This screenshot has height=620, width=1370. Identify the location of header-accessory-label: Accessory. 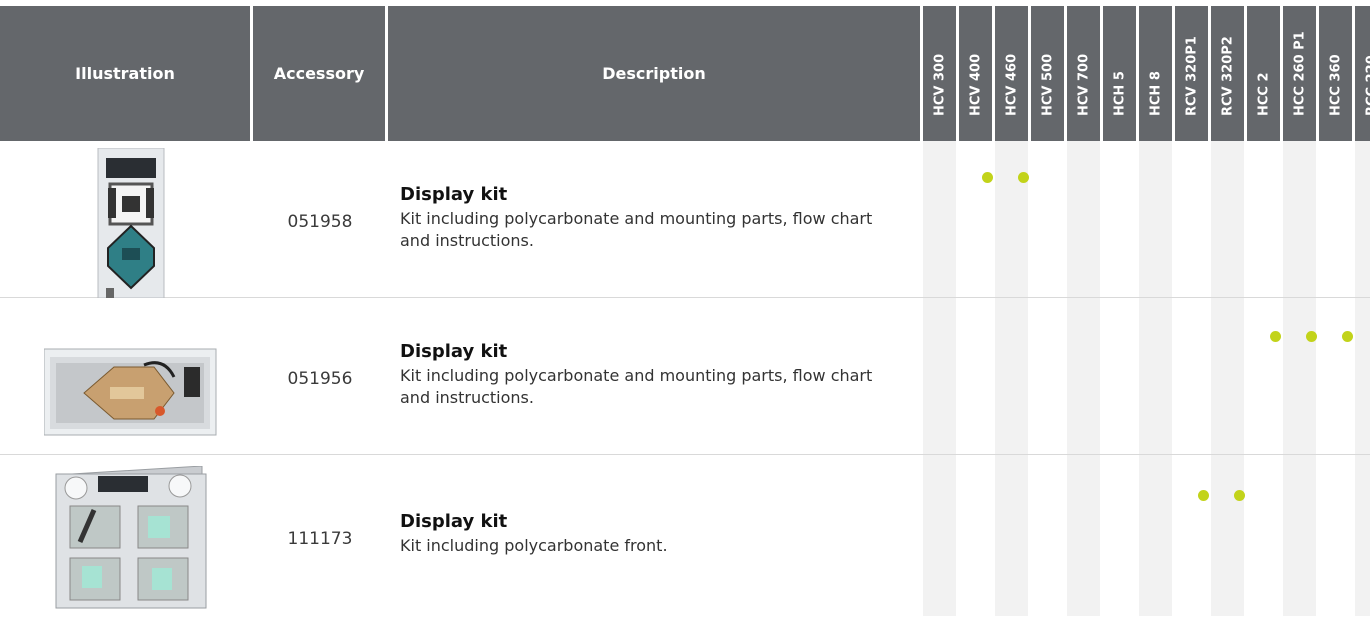
(319, 73).